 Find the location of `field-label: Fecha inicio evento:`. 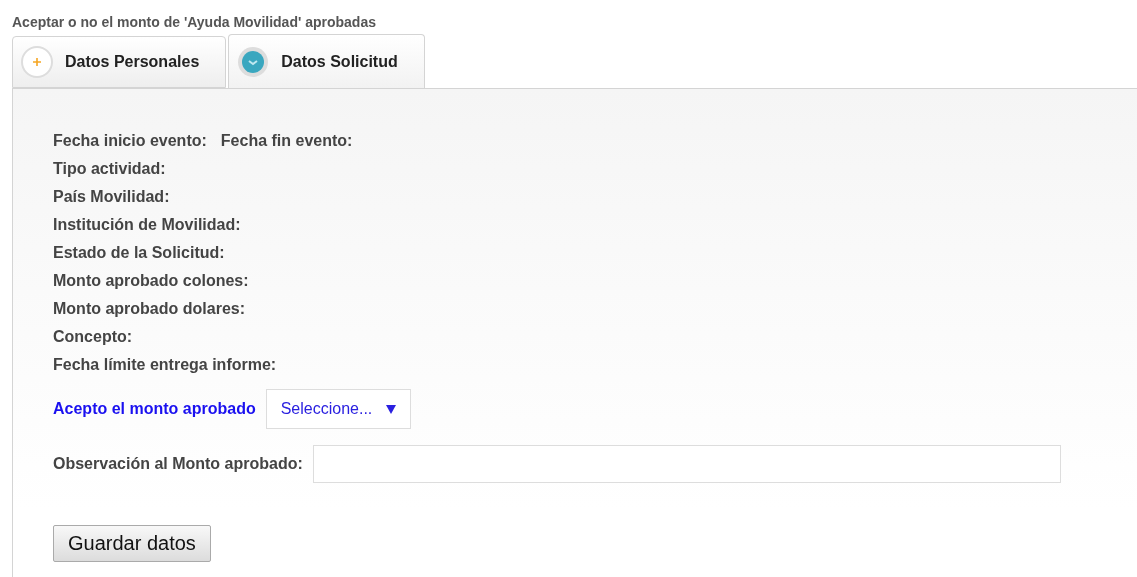

field-label: Fecha inicio evento: is located at coordinates (130, 141).